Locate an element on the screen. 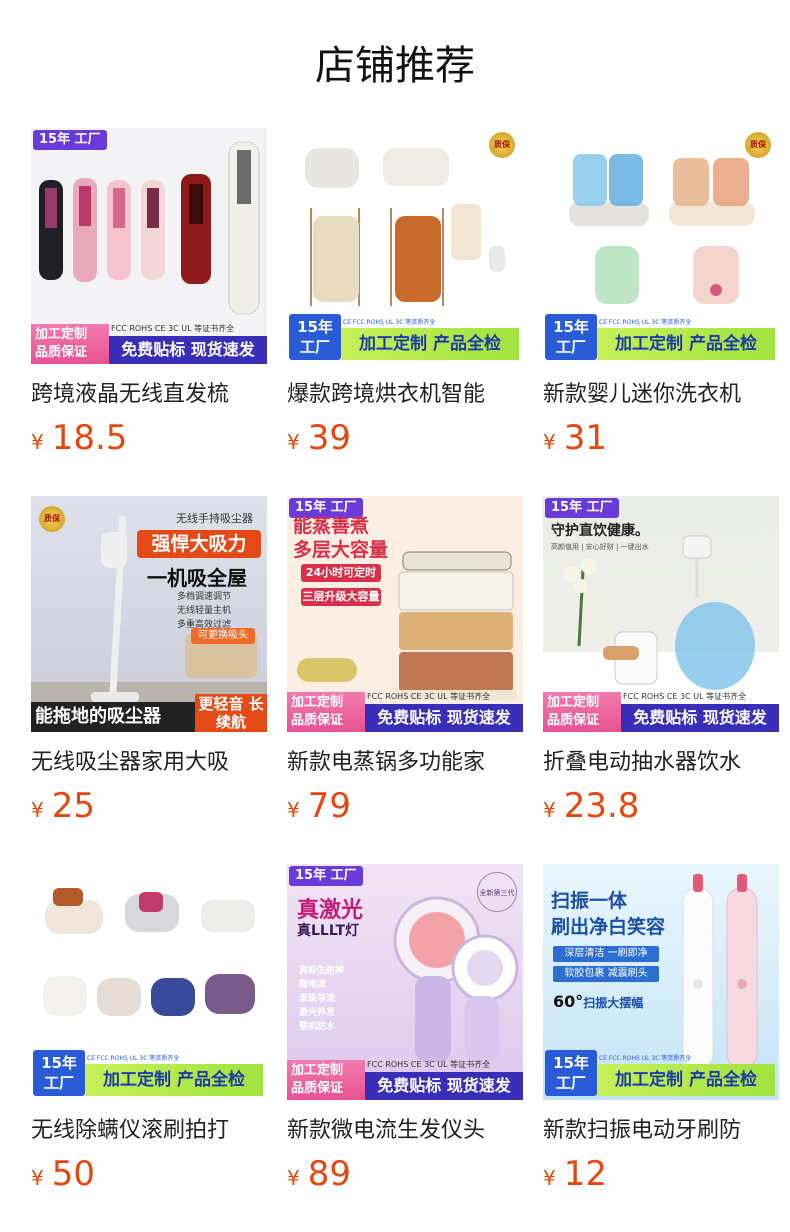 This screenshot has width=790, height=1232. product-price: ¥12 is located at coordinates (575, 1174).